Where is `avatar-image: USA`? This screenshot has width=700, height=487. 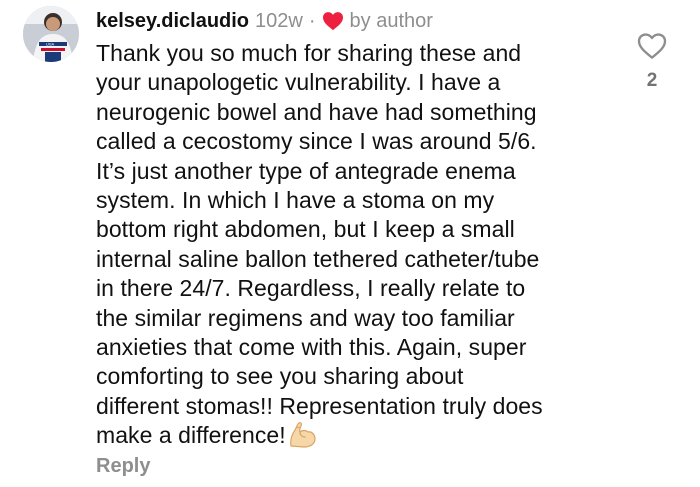
avatar-image: USA is located at coordinates (51, 34).